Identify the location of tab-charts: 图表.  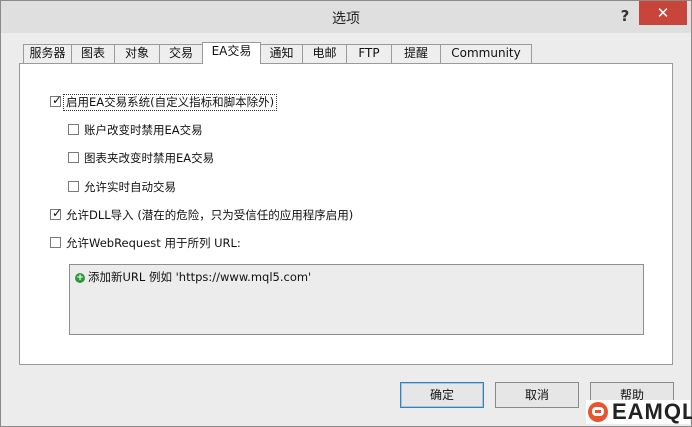
(93, 53).